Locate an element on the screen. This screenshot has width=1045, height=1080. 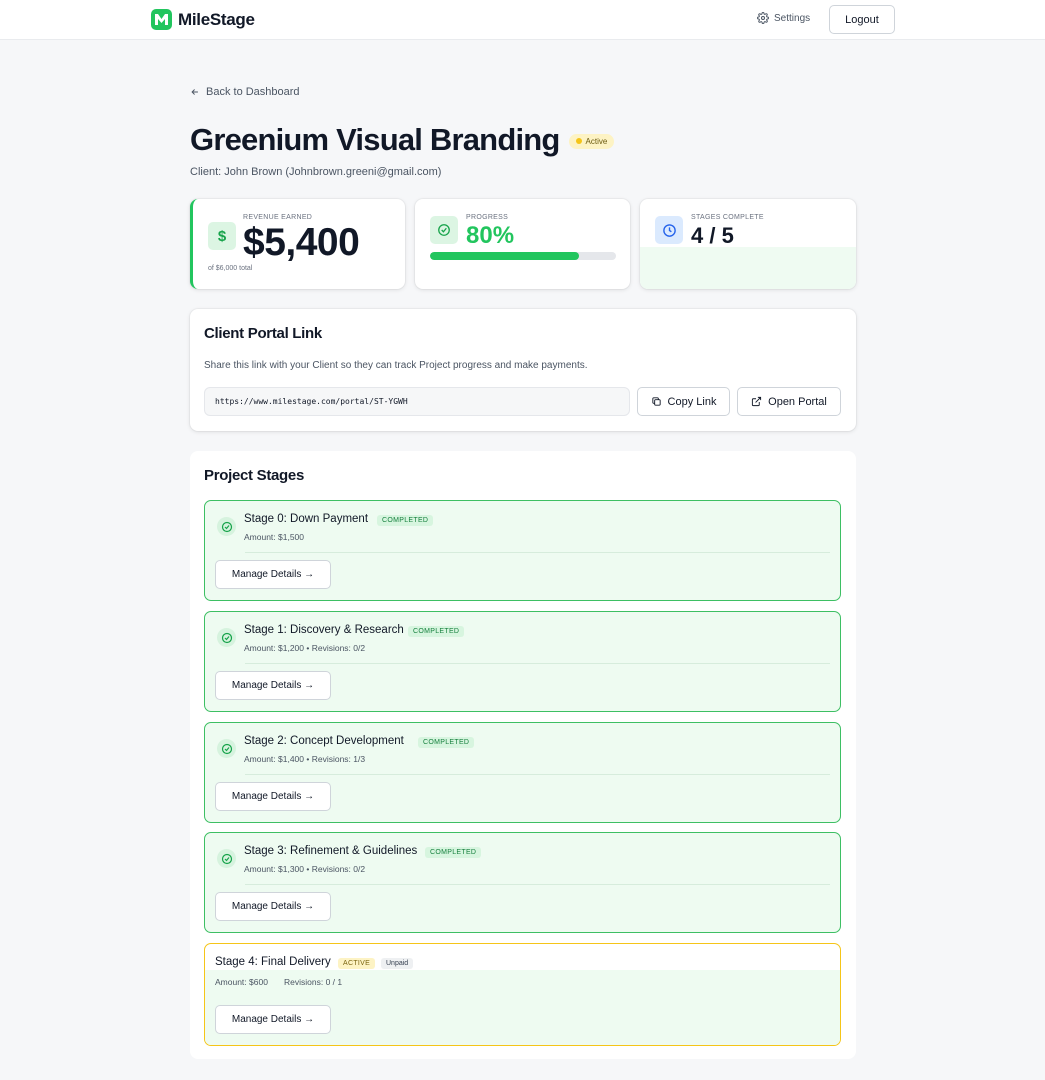
progress-bar-fill is located at coordinates (504, 256).